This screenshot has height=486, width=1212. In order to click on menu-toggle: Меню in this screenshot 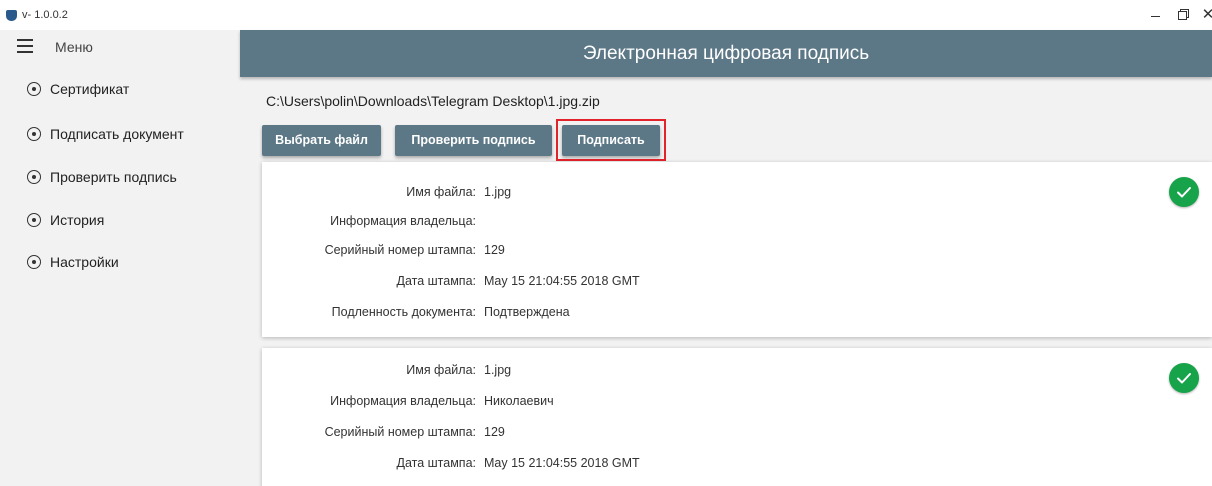, I will do `click(120, 47)`.